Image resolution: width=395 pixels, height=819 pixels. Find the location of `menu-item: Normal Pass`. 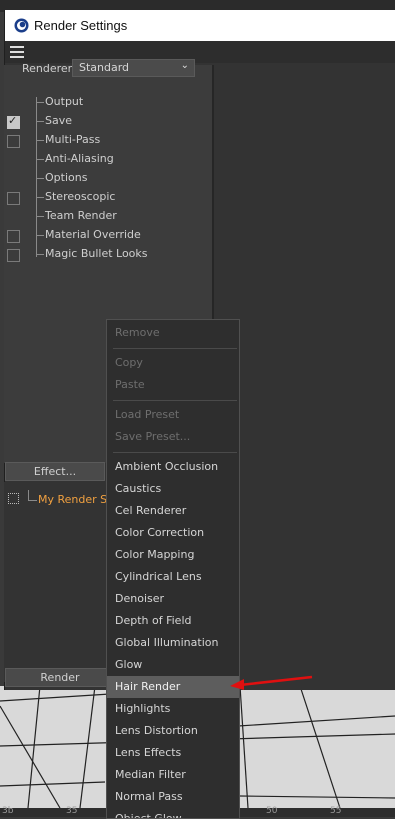

menu-item: Normal Pass is located at coordinates (173, 797).